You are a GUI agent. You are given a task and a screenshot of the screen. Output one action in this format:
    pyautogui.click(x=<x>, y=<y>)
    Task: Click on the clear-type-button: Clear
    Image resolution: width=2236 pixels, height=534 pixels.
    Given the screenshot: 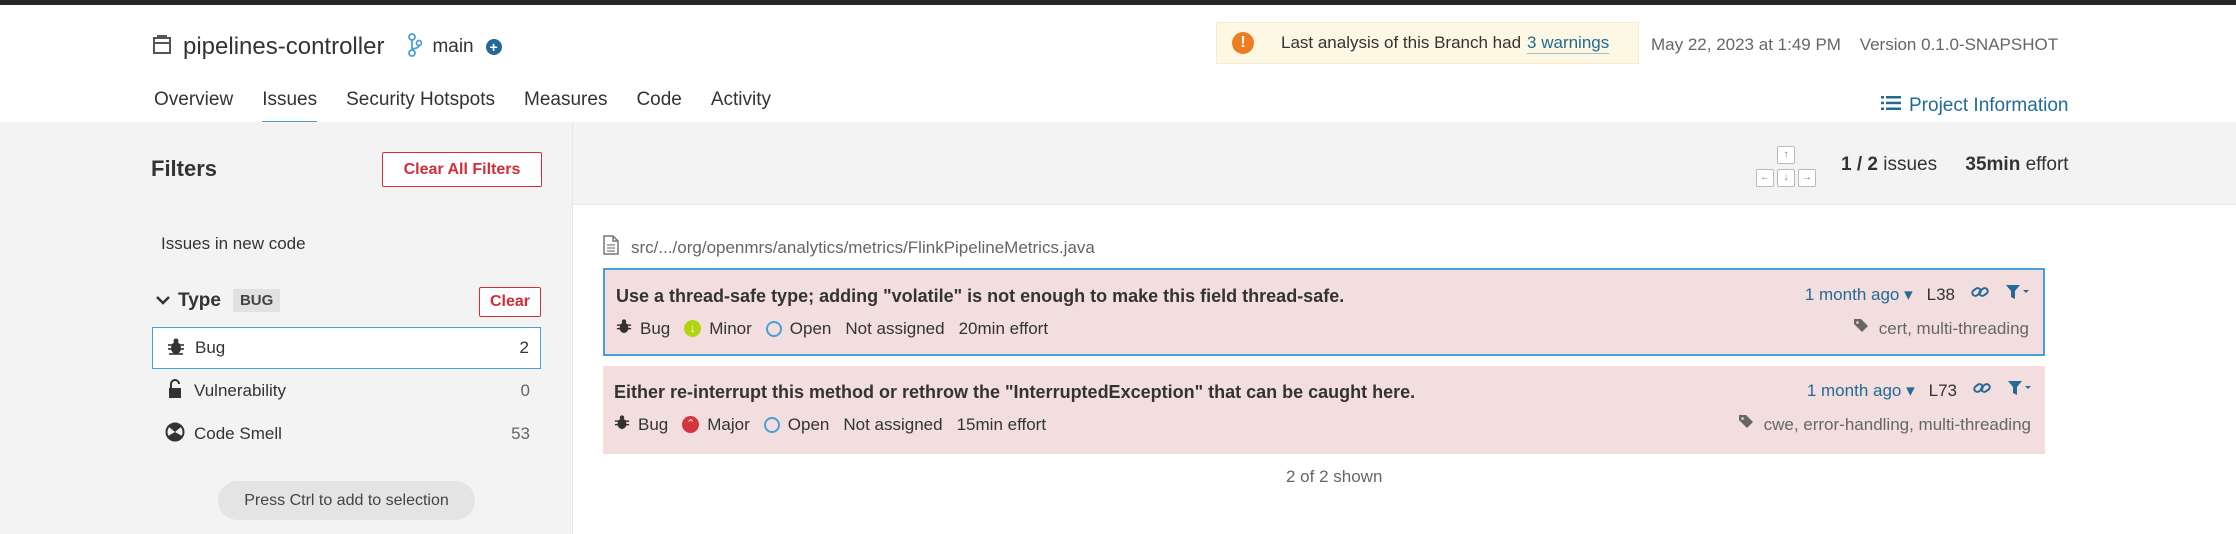 What is the action you would take?
    pyautogui.click(x=510, y=302)
    